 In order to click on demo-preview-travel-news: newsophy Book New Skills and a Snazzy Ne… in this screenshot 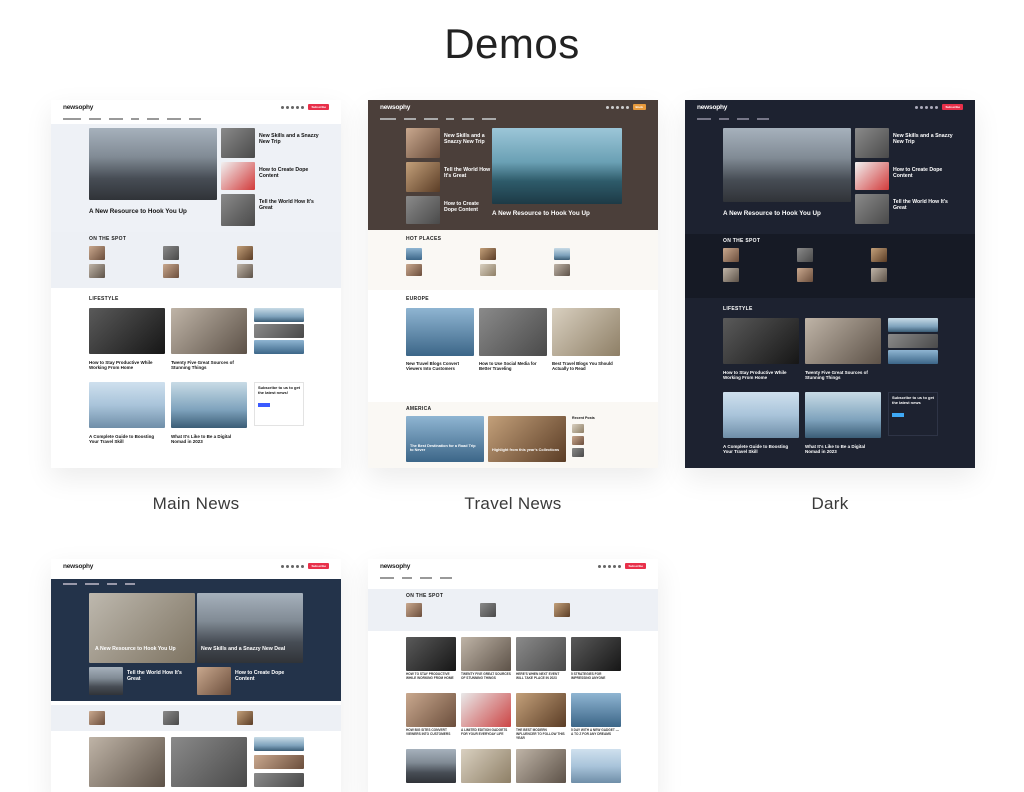, I will do `click(513, 284)`.